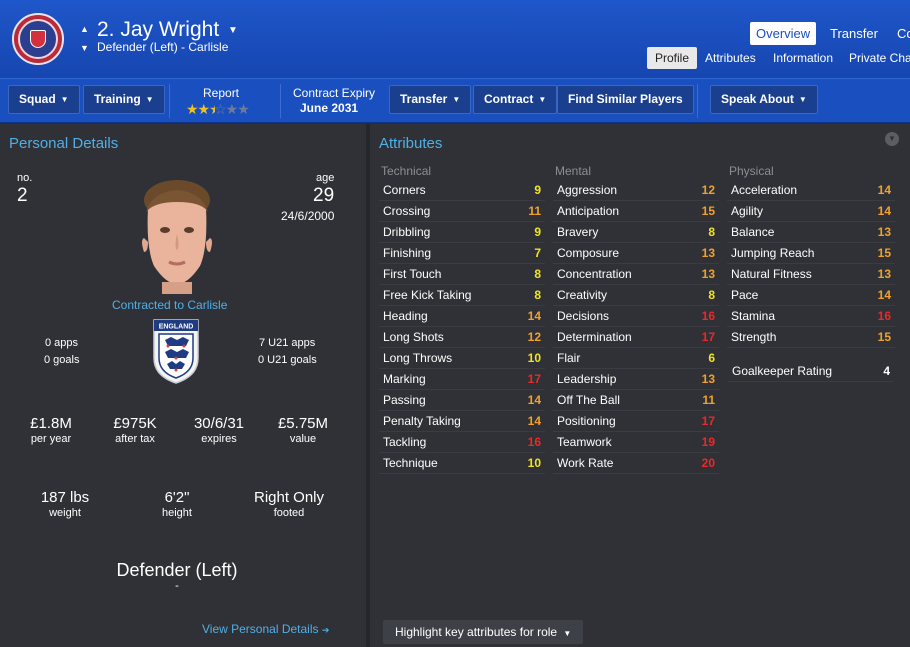  Describe the element at coordinates (405, 442) in the screenshot. I see `attribute-name: Tackling` at that location.